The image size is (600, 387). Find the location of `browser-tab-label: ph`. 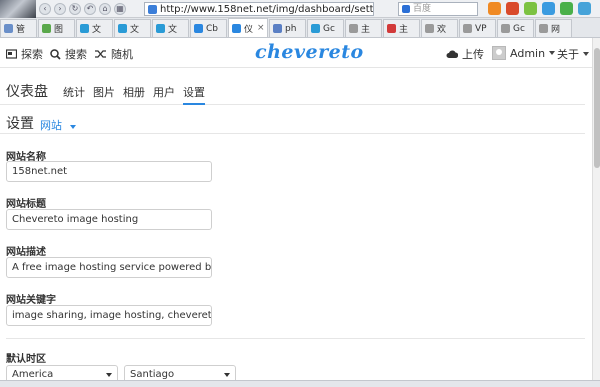

browser-tab-label: ph is located at coordinates (291, 28).